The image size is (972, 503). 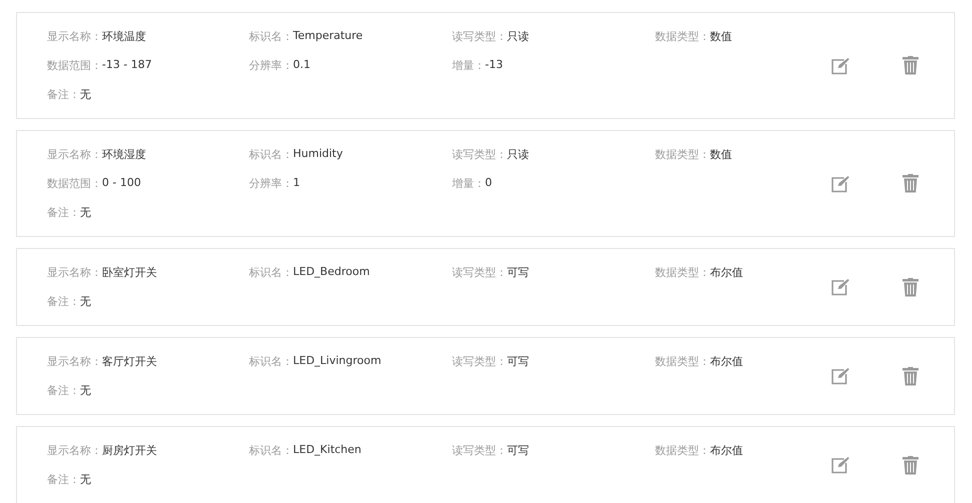 What do you see at coordinates (488, 183) in the screenshot?
I see `field-value: 0` at bounding box center [488, 183].